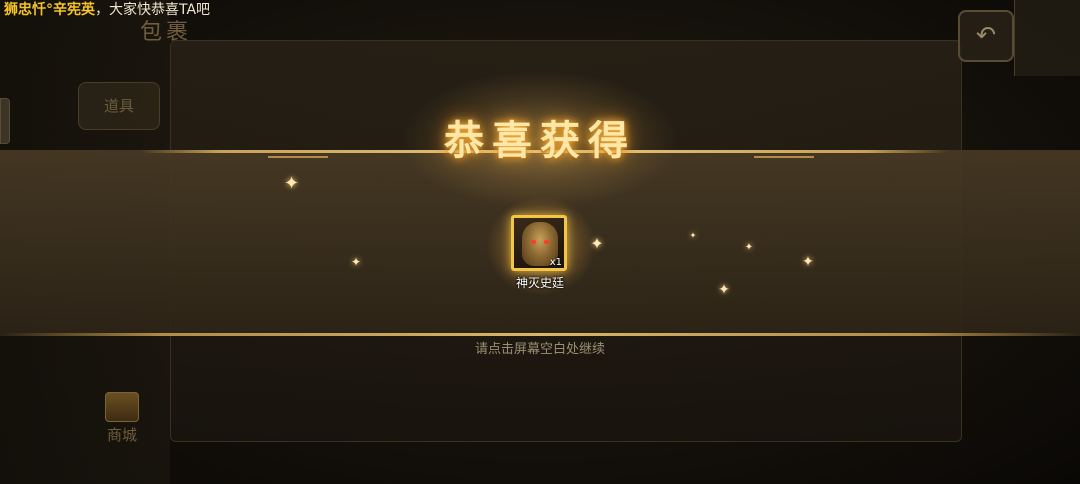 The image size is (1080, 484). I want to click on undo-arrow-icon: ↶, so click(986, 35).